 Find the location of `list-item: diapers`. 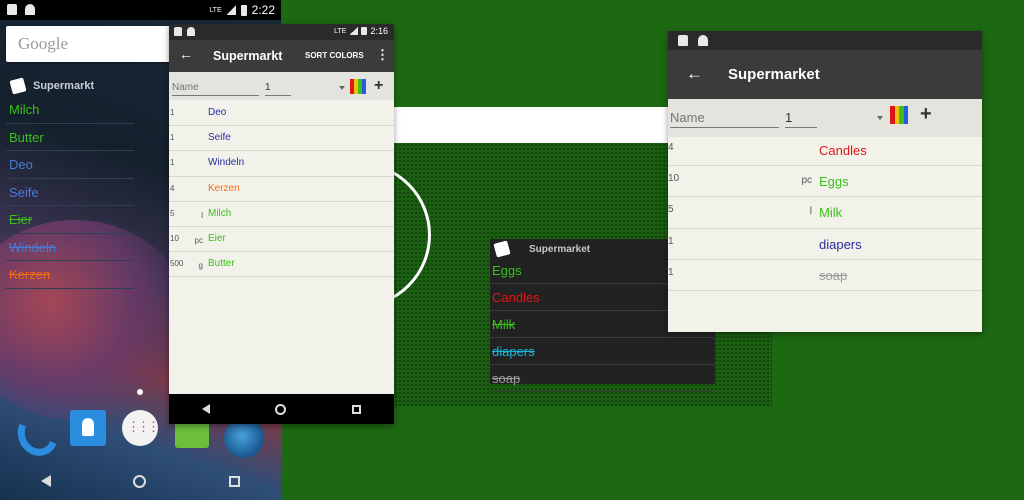

list-item: diapers is located at coordinates (602, 351).